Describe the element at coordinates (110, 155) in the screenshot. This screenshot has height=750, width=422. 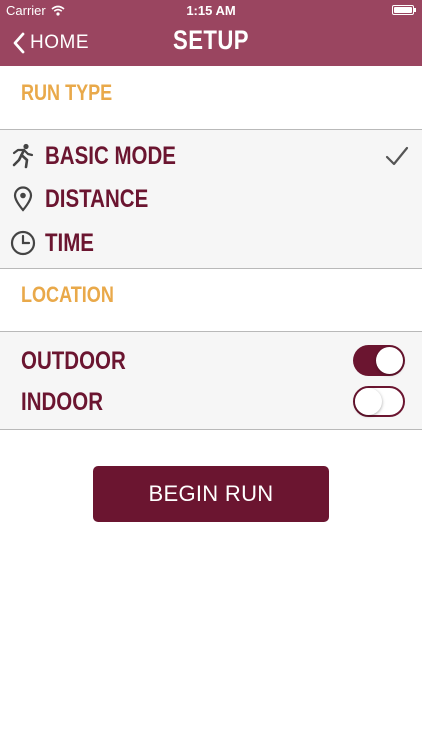
I see `run-type-label: BASIC MODE` at that location.